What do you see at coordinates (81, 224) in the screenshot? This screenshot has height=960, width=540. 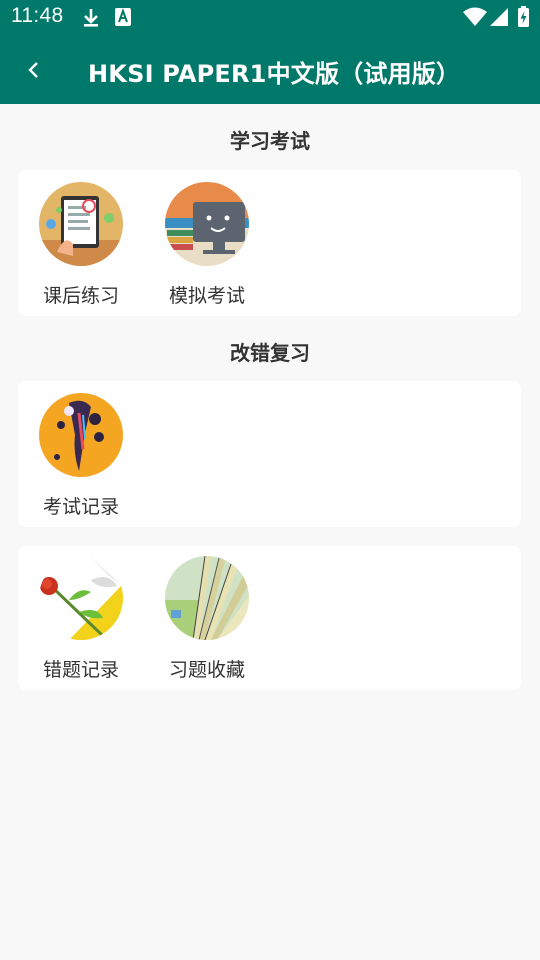 I see `tablet-quiz-icon` at bounding box center [81, 224].